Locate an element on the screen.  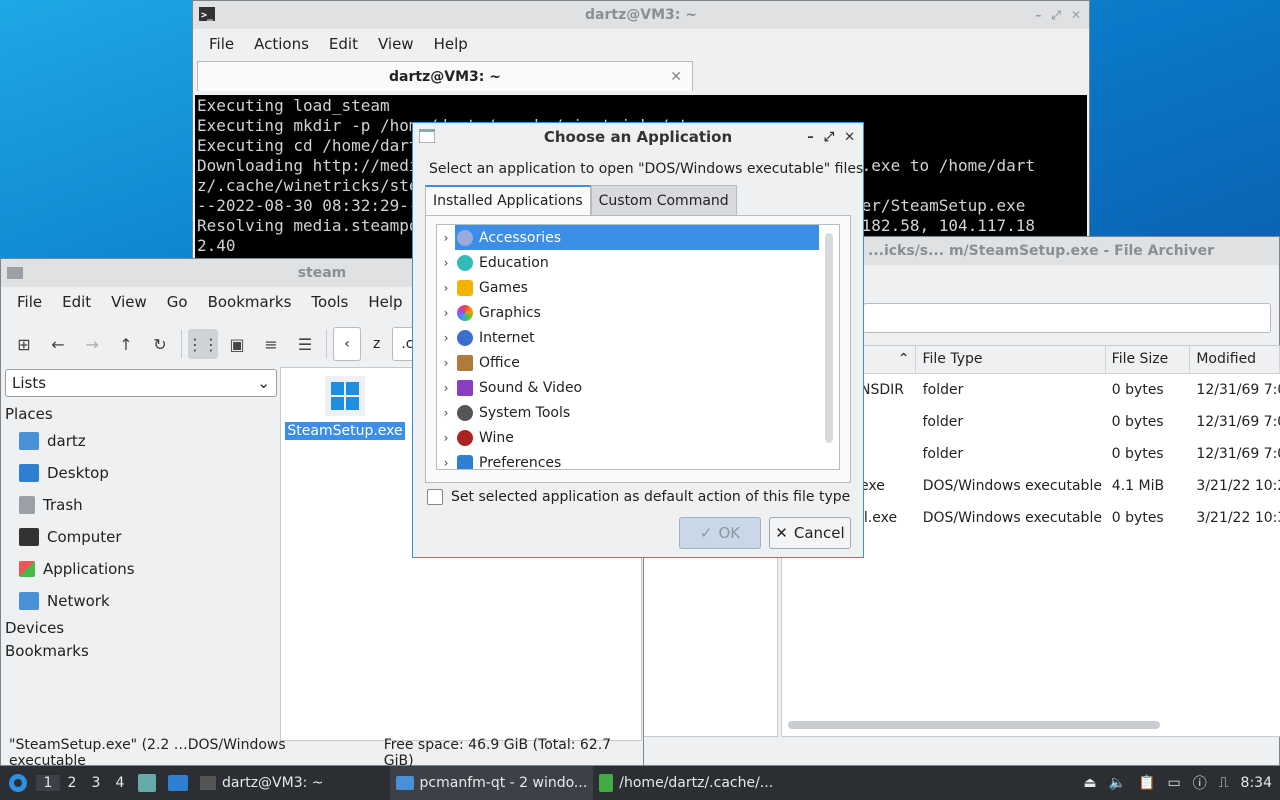
column-file-size: File Size is located at coordinates (1148, 359).